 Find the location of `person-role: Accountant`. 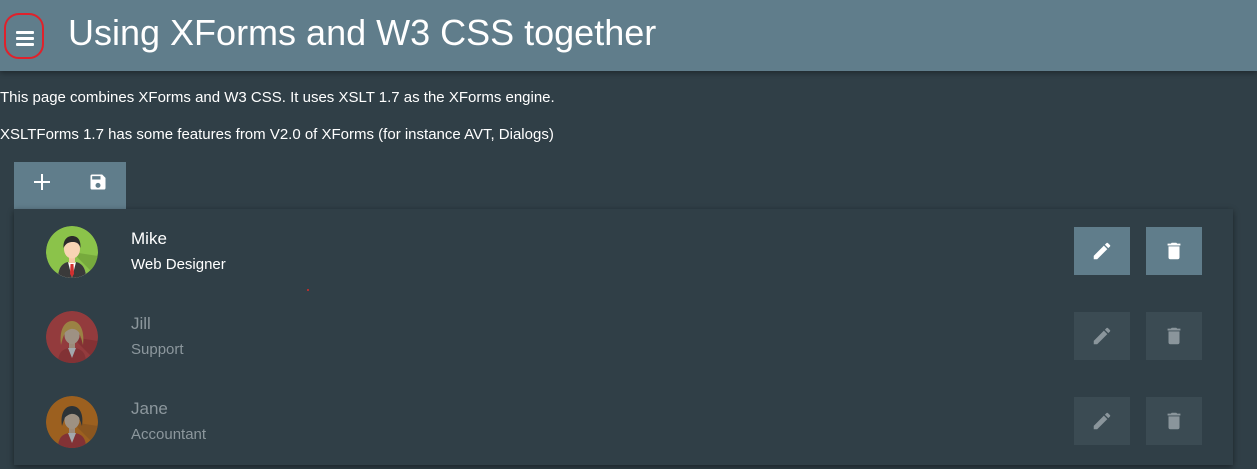

person-role: Accountant is located at coordinates (169, 434).